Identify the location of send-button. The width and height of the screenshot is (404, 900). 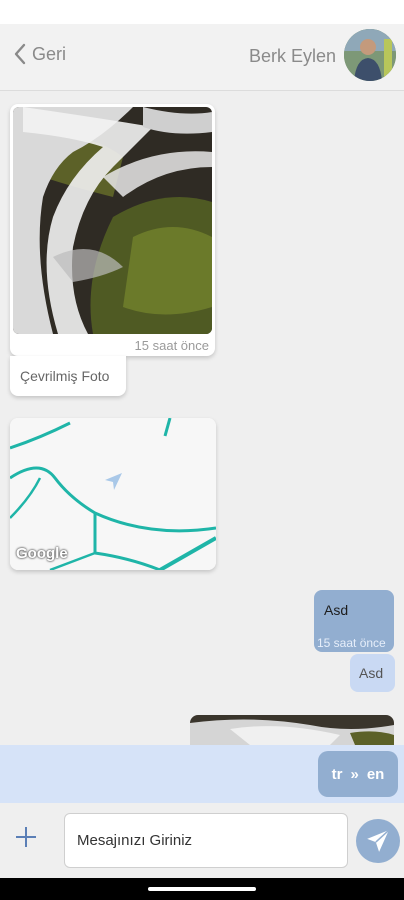
(378, 841).